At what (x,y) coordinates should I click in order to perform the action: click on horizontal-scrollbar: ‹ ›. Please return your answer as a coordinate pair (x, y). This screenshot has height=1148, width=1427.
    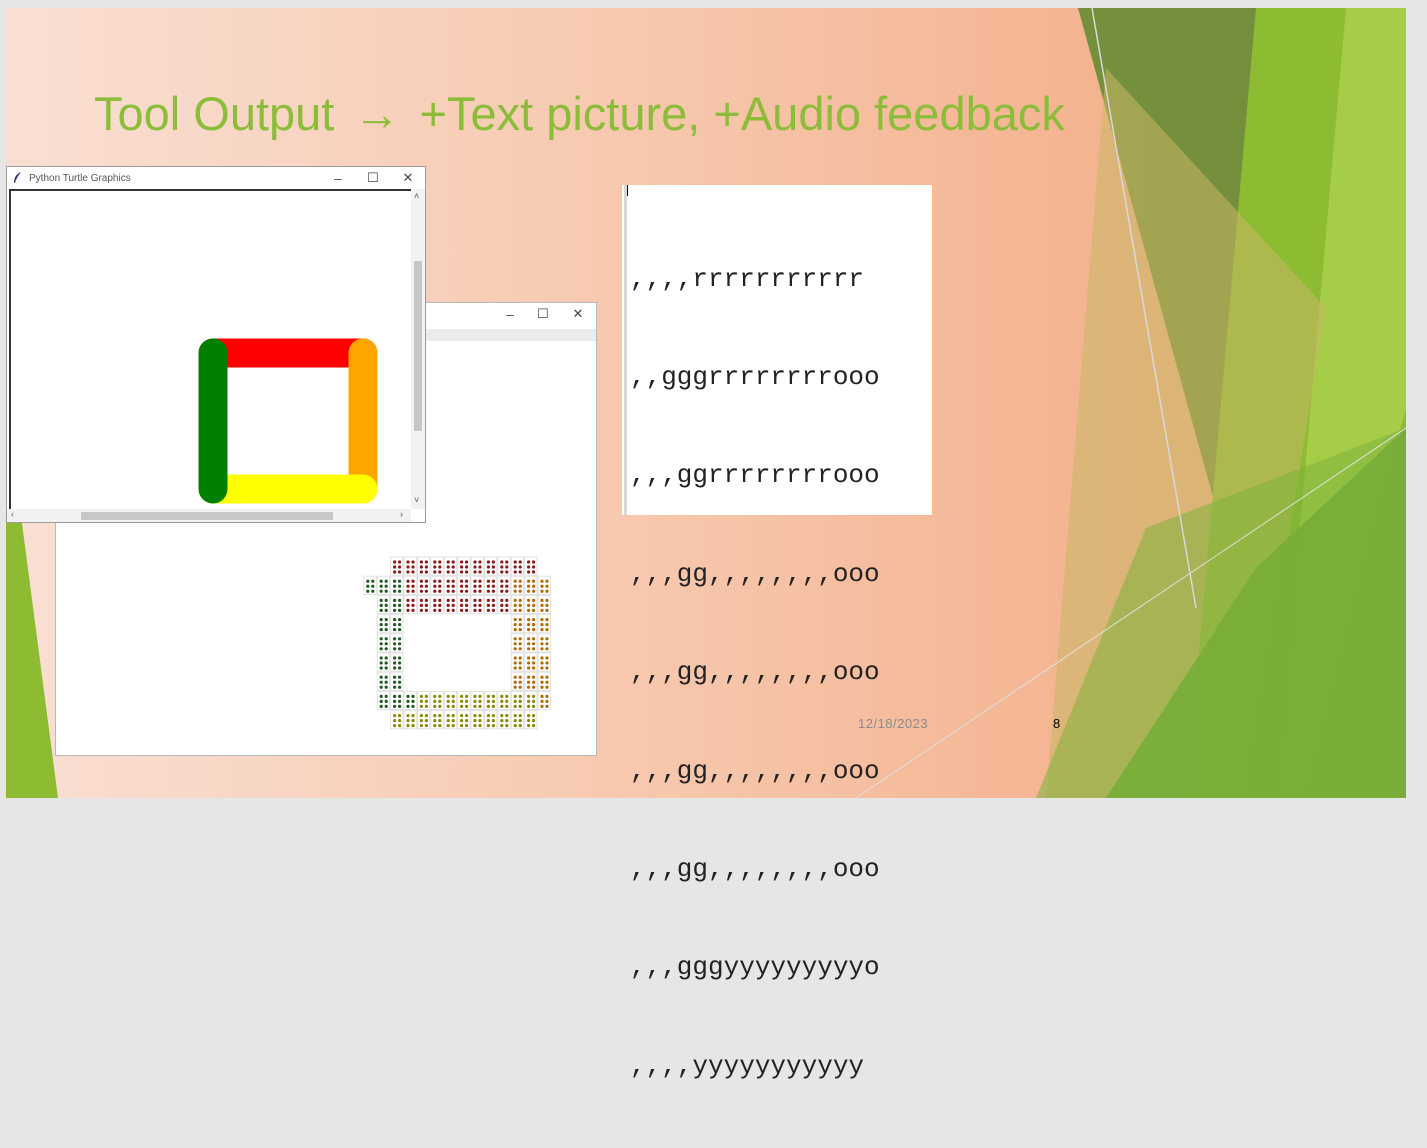
    Looking at the image, I should click on (209, 515).